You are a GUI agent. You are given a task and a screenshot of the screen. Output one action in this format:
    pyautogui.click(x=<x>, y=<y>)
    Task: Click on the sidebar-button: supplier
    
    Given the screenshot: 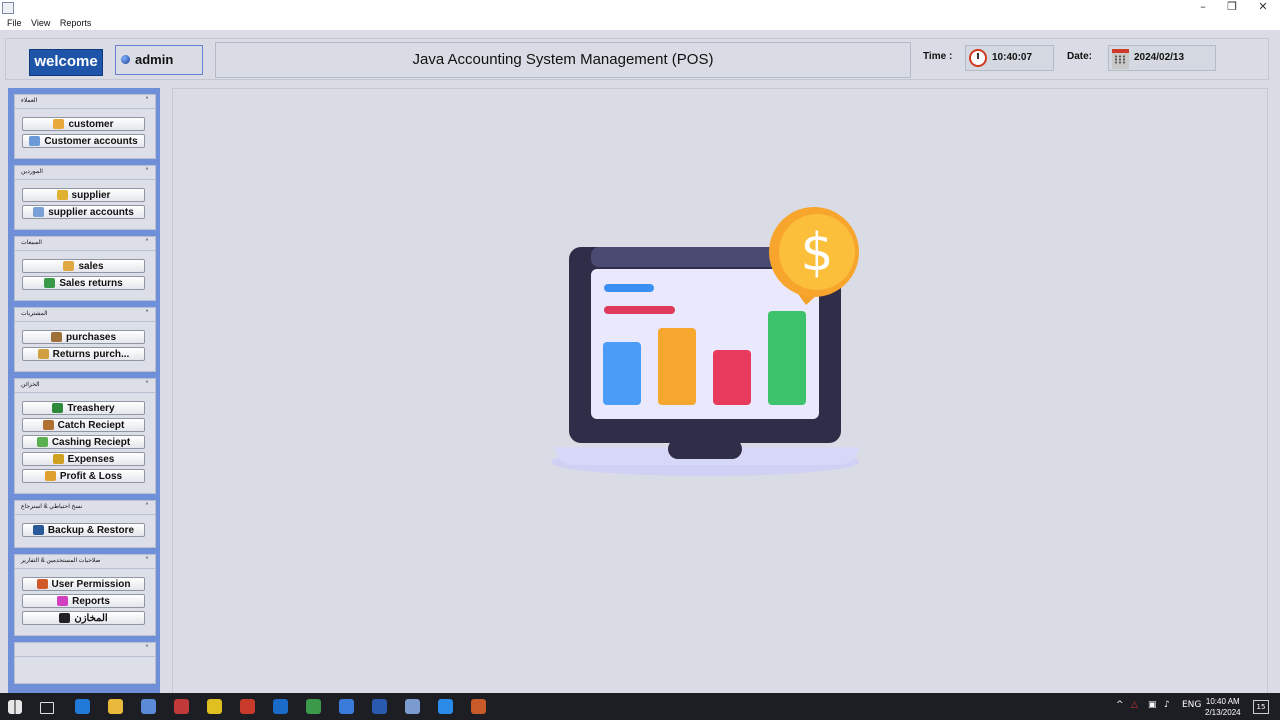 What is the action you would take?
    pyautogui.click(x=83, y=195)
    